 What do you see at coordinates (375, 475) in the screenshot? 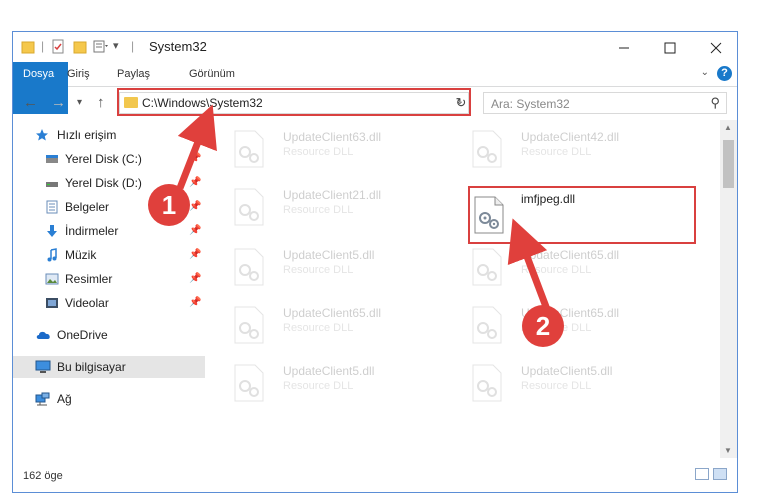
I see `status-bar: 162 öge` at bounding box center [375, 475].